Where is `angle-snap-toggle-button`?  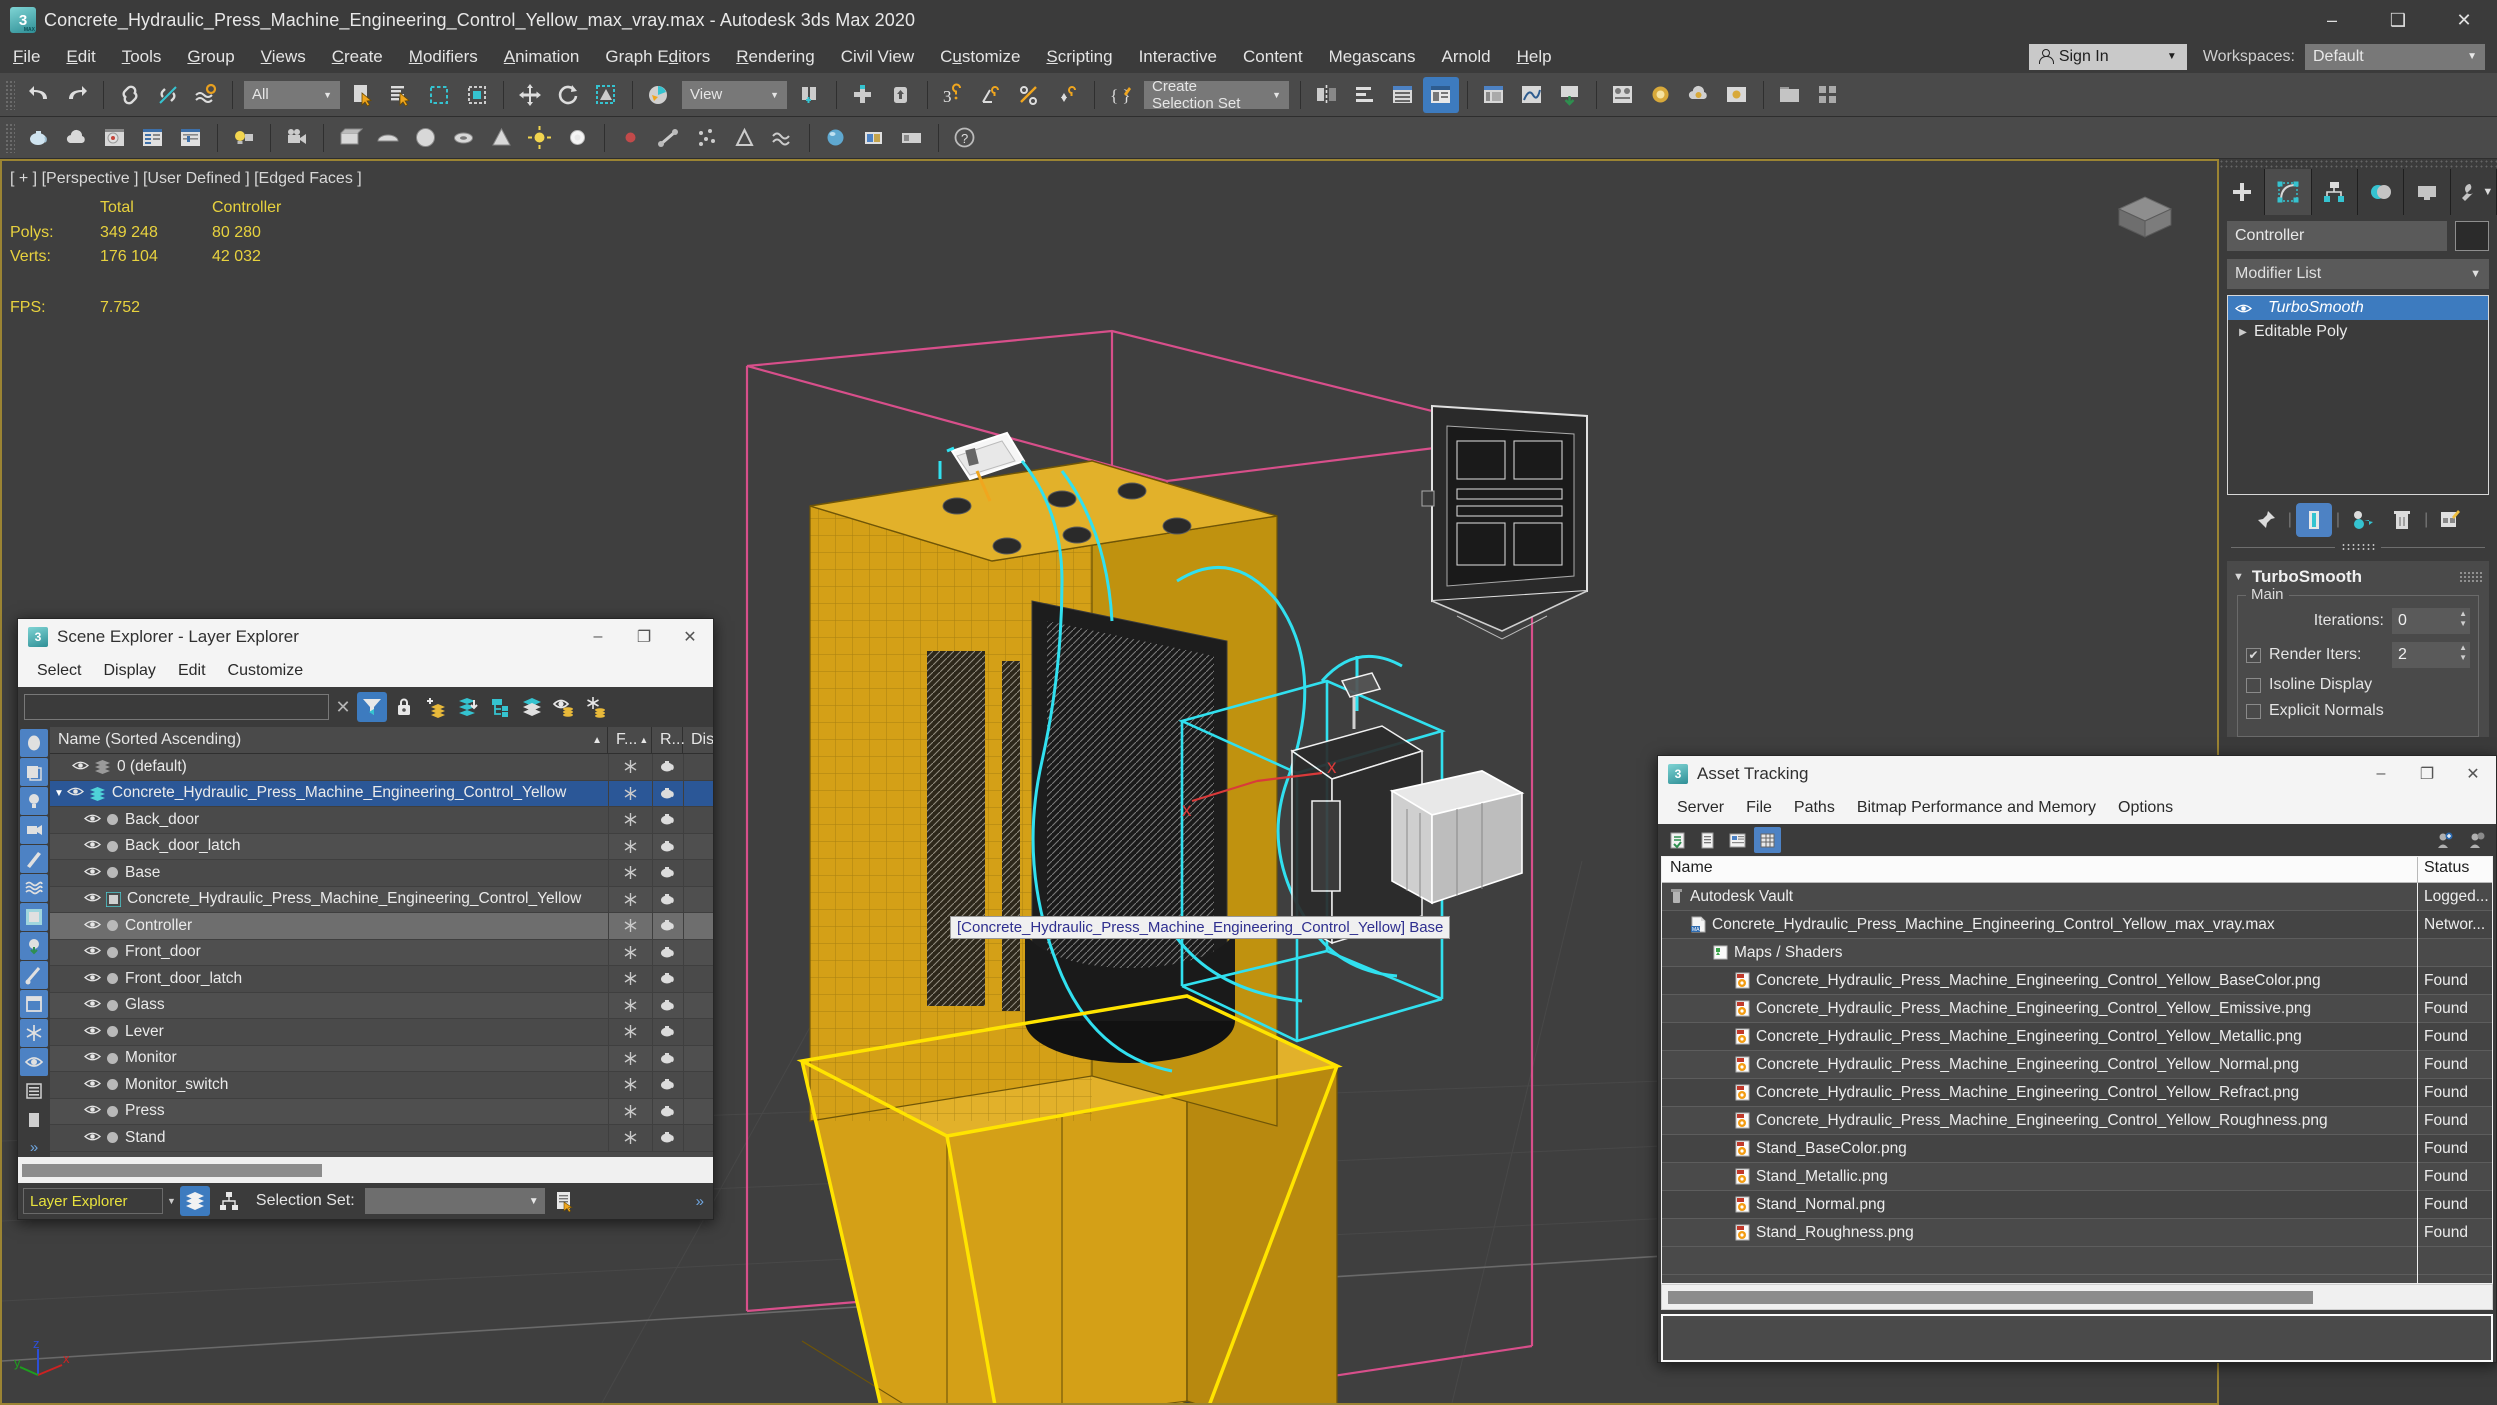 angle-snap-toggle-button is located at coordinates (992, 95).